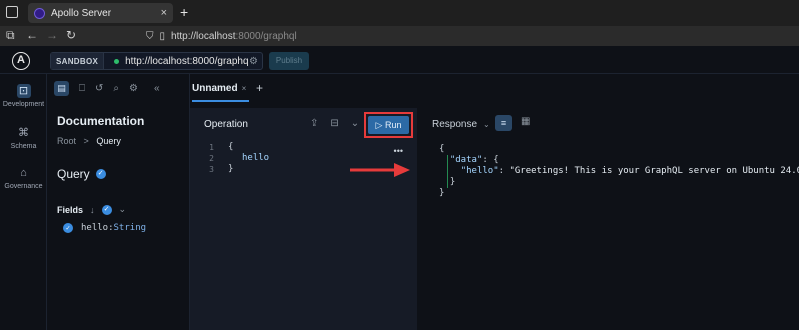 The height and width of the screenshot is (330, 799). Describe the element at coordinates (99, 88) in the screenshot. I see `history-icon: ↺` at that location.